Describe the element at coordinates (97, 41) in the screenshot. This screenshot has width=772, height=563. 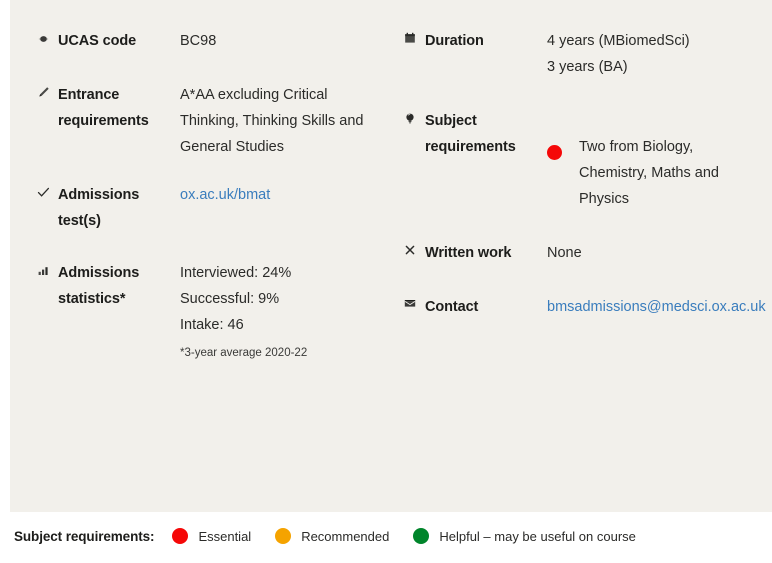
I see `label-ucas-code: UCAS code` at that location.